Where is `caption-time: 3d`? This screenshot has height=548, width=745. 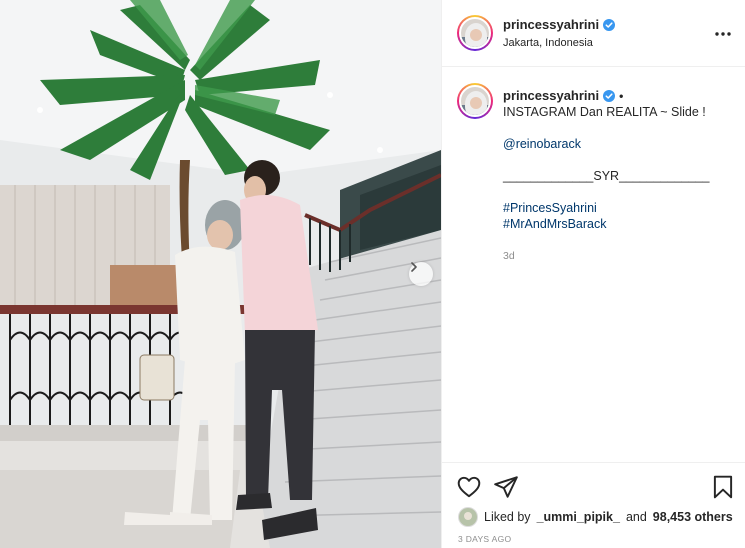
caption-time: 3d is located at coordinates (509, 256).